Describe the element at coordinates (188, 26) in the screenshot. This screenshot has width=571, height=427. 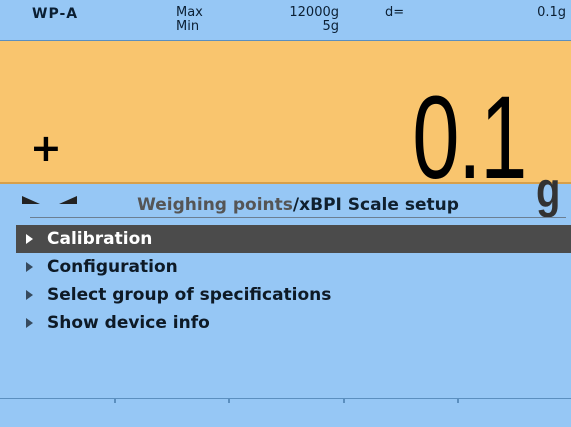
I see `min-label: Min` at that location.